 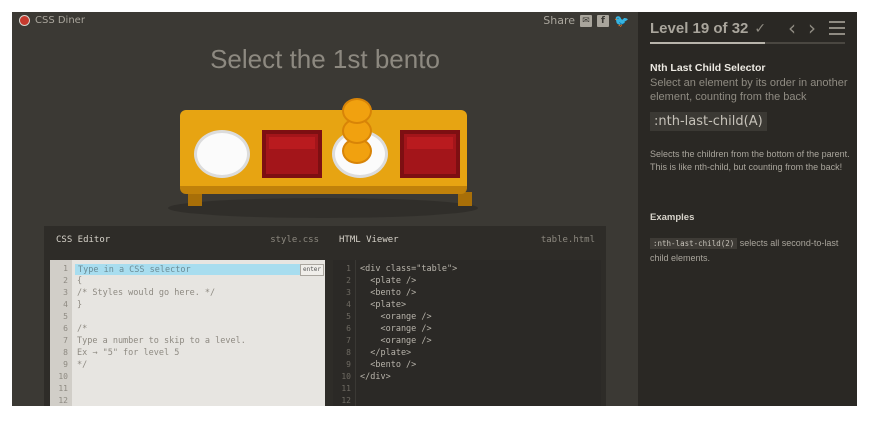 What do you see at coordinates (837, 30) in the screenshot?
I see `menu-icon` at bounding box center [837, 30].